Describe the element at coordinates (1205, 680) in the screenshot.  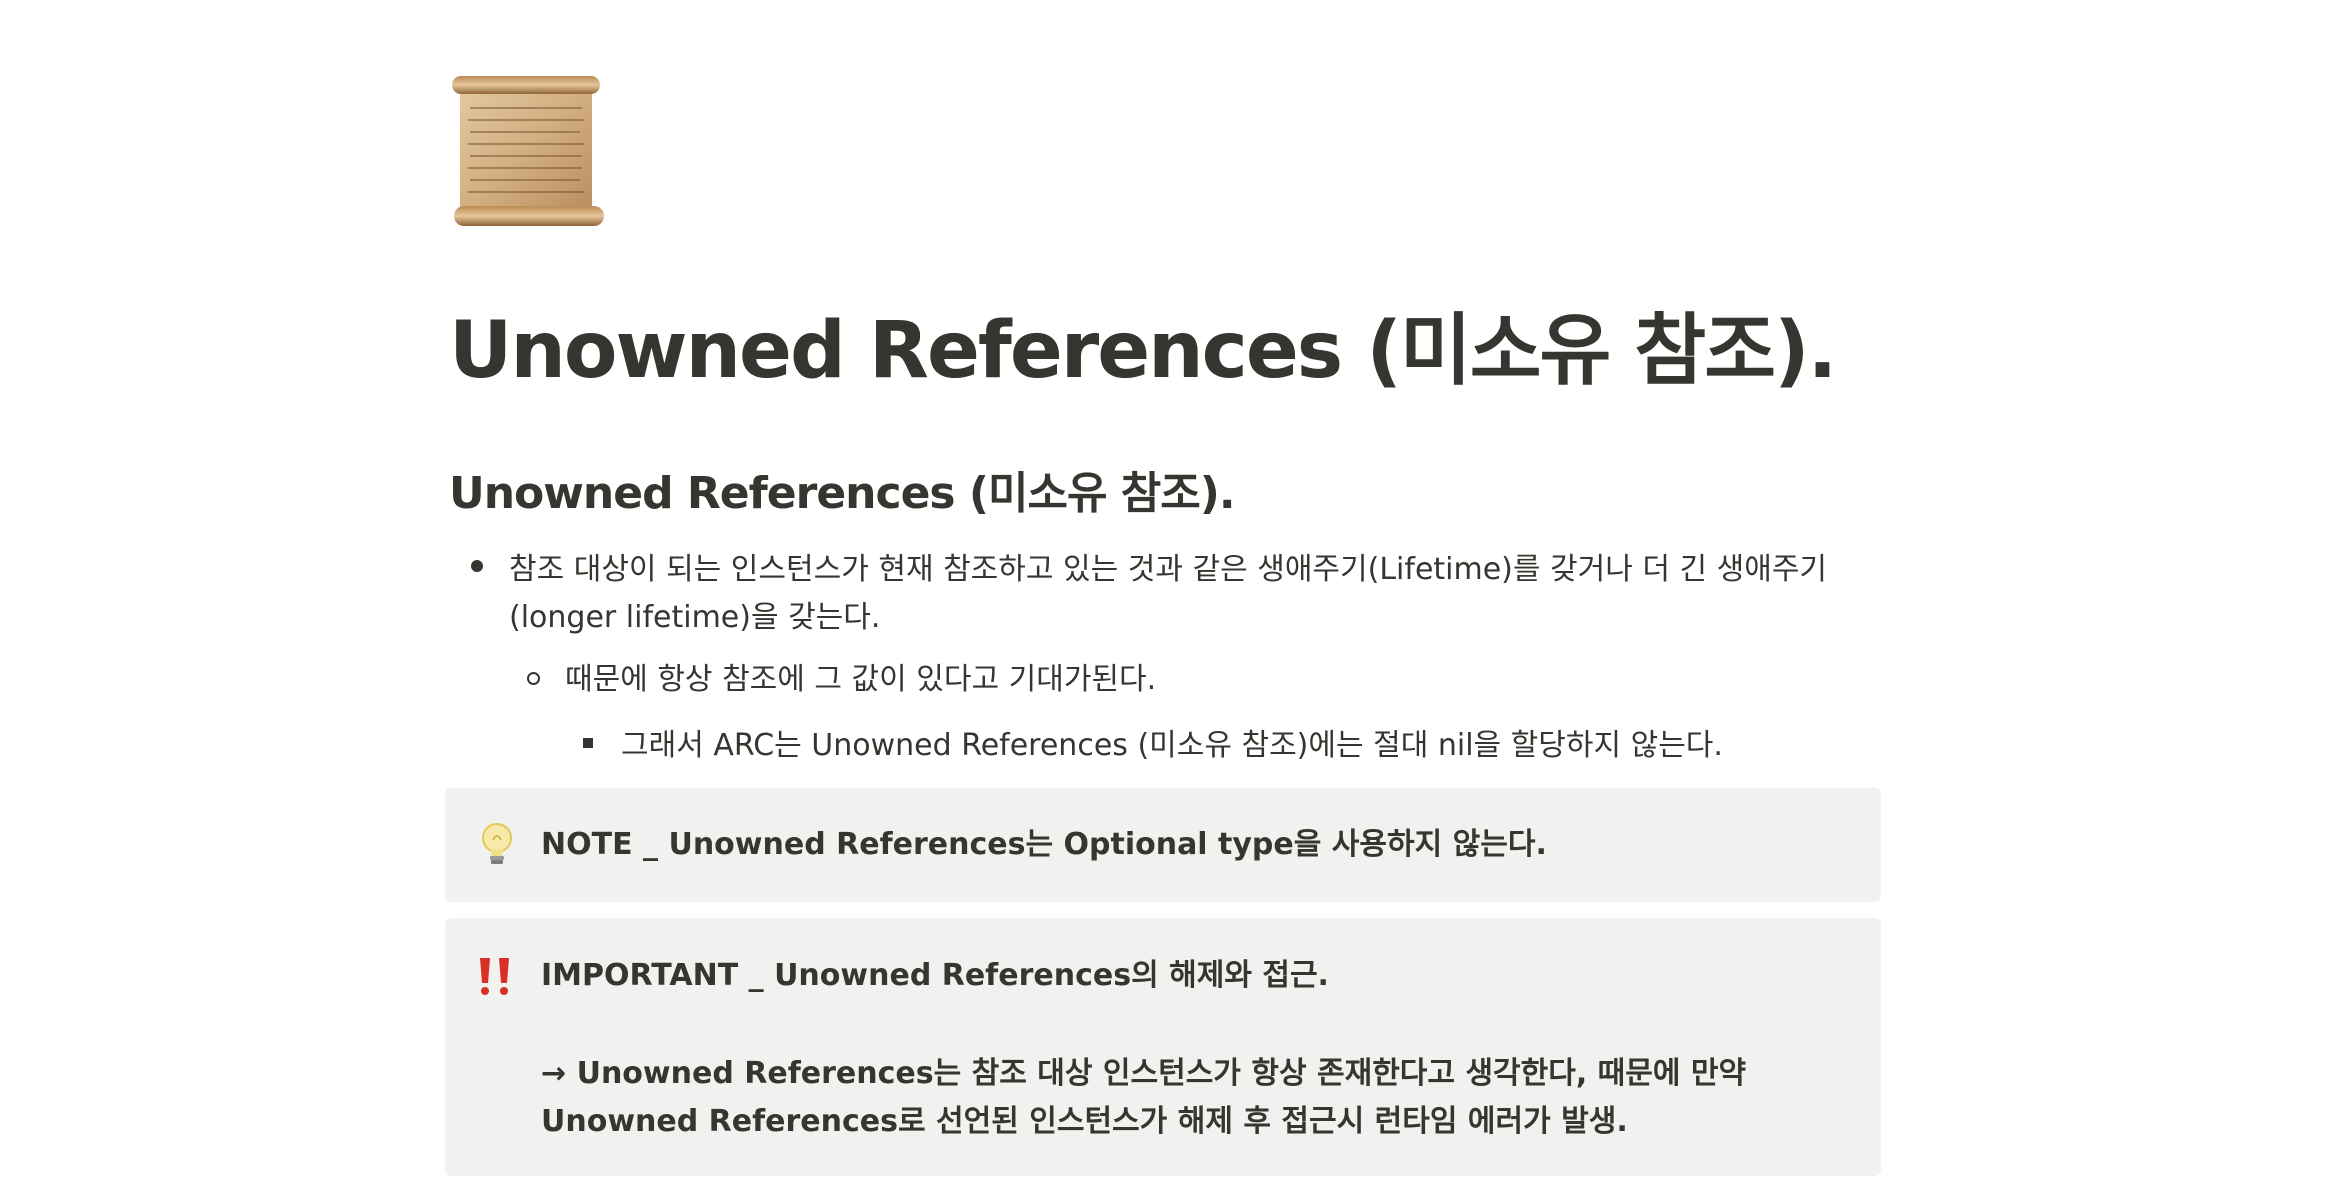
I see `list-item-level-2: 때문에 항상 참조에 그 값이 있다고 기대가된다.` at that location.